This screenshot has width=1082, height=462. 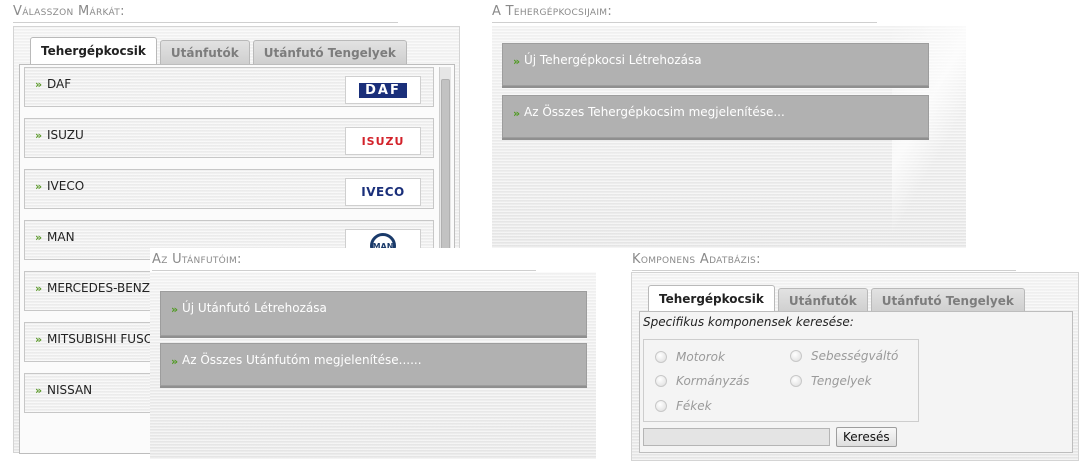 I want to click on trucks-panel-title: A Tehergépkocsijaim:, so click(x=684, y=13).